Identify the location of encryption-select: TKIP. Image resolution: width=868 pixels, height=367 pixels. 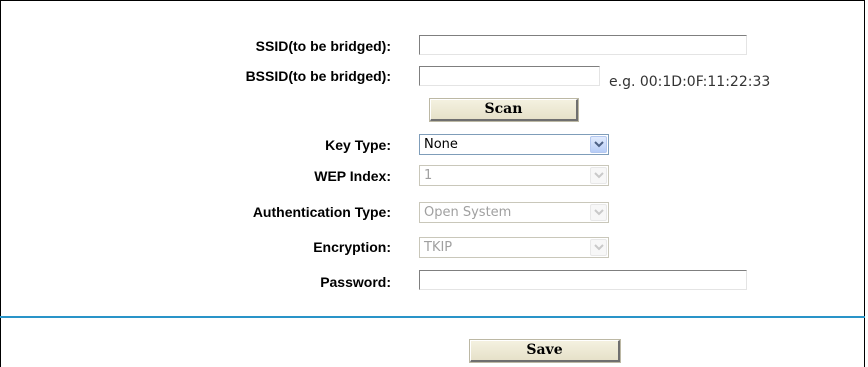
(514, 247).